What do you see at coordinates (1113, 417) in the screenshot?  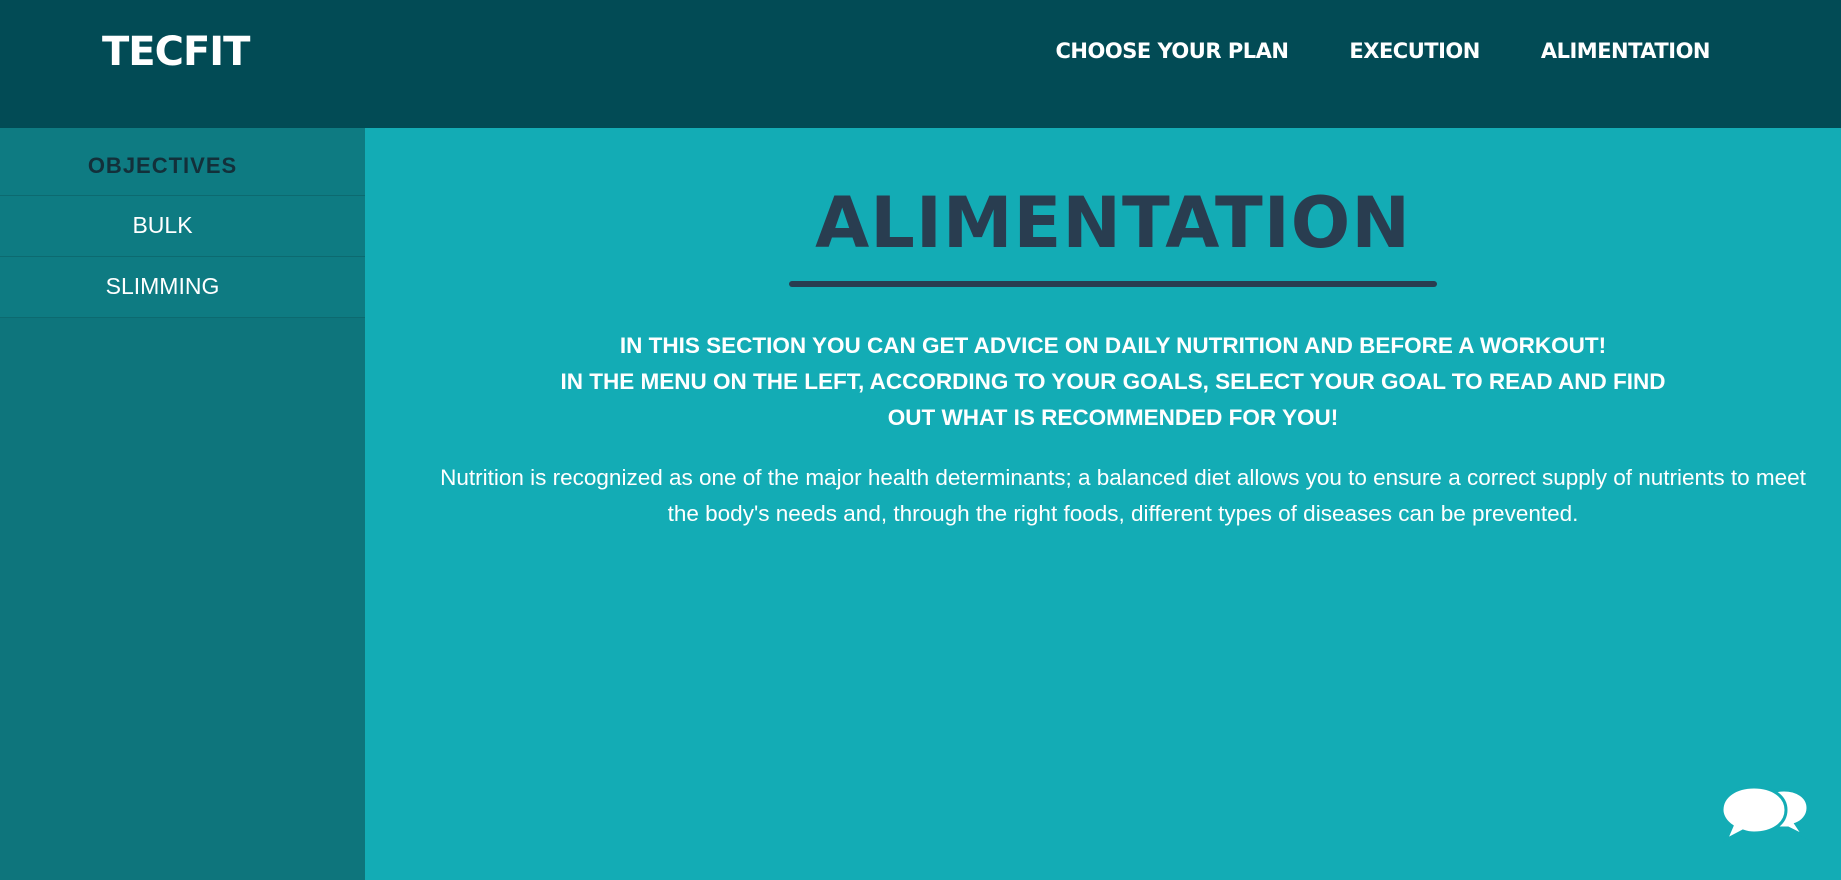 I see `intro-line: OUT WHAT IS RECOMMENDED FOR YOU!` at bounding box center [1113, 417].